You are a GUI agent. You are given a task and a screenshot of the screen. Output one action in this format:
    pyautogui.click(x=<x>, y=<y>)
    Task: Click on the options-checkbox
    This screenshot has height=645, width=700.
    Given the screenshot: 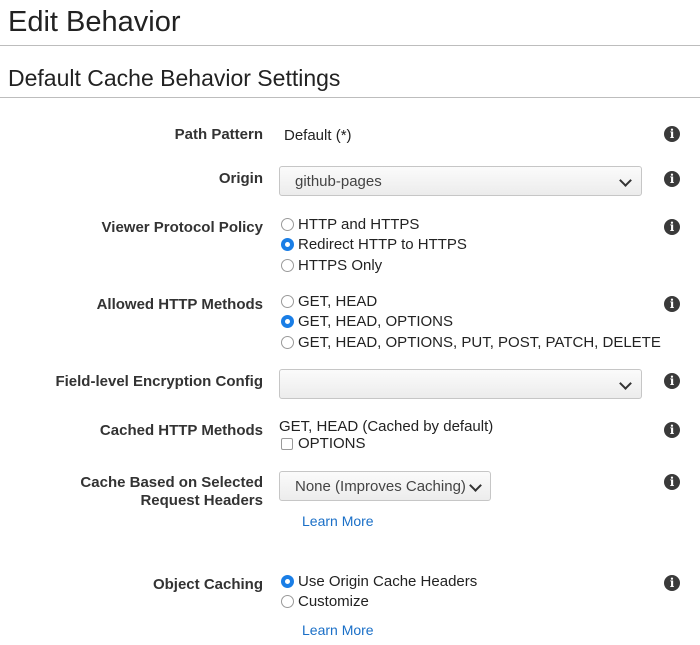 What is the action you would take?
    pyautogui.click(x=287, y=444)
    